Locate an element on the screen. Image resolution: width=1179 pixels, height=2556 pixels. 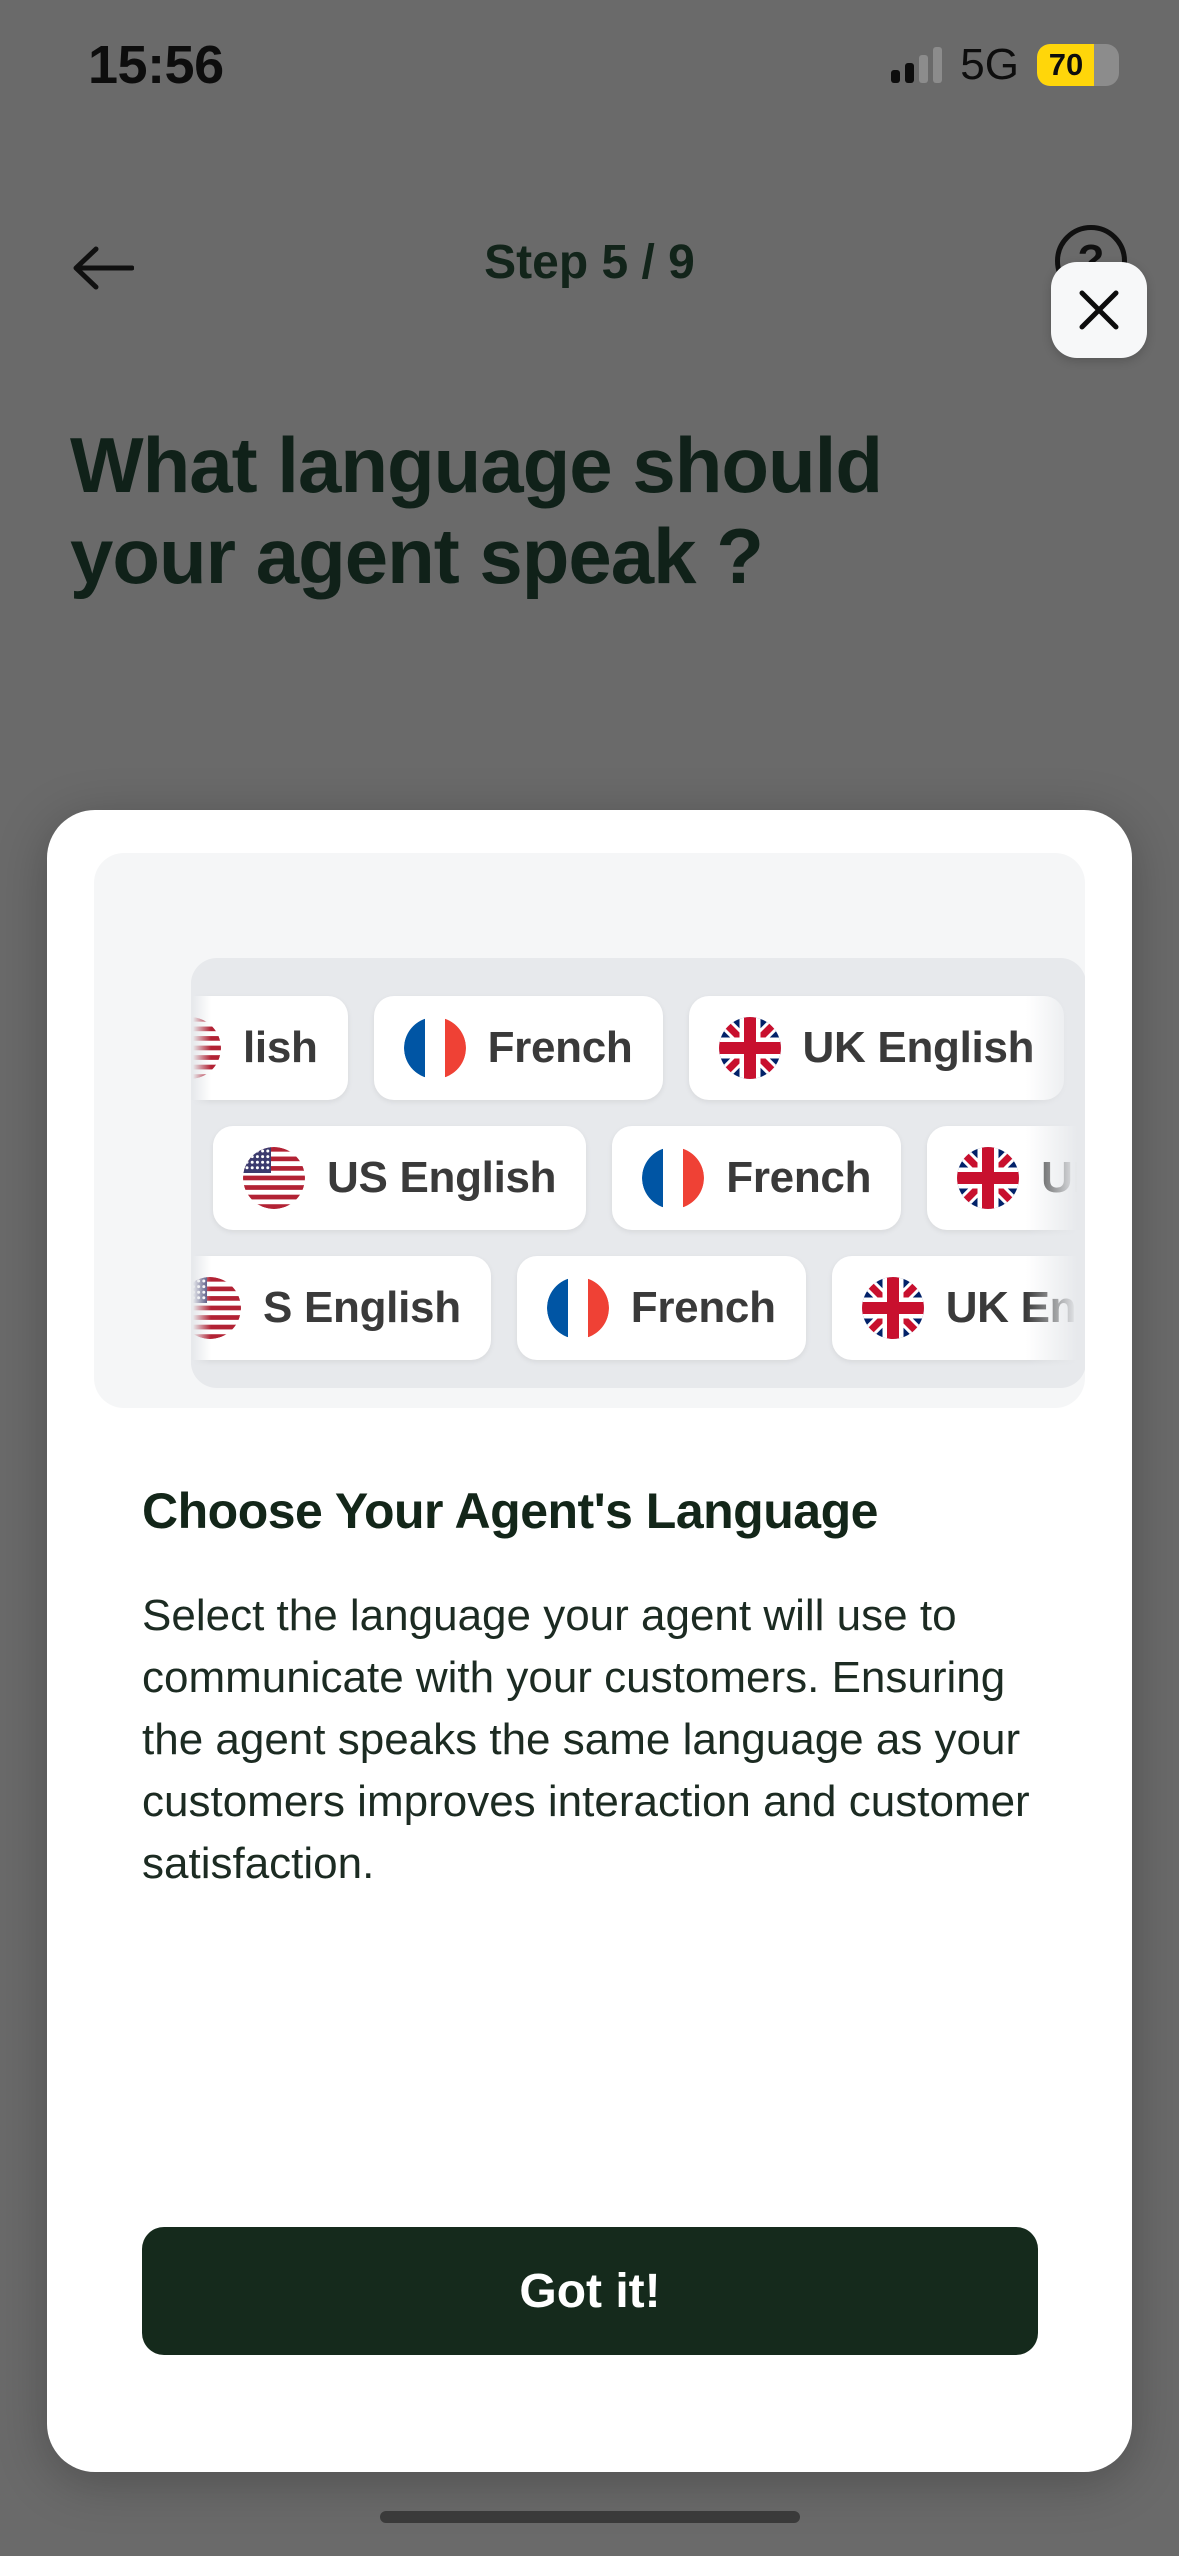
language-chip: US English is located at coordinates (400, 1178).